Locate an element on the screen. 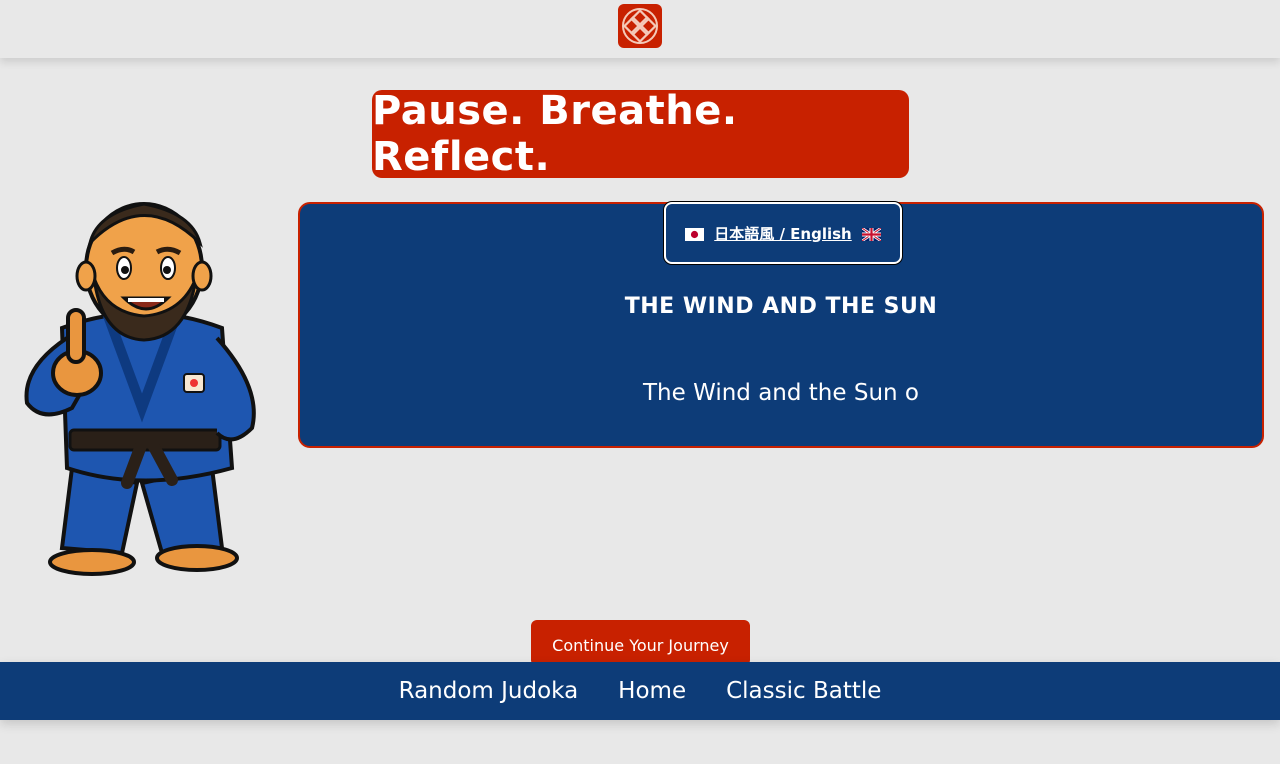  language-toggle-label: 日本語風 / English is located at coordinates (783, 233).